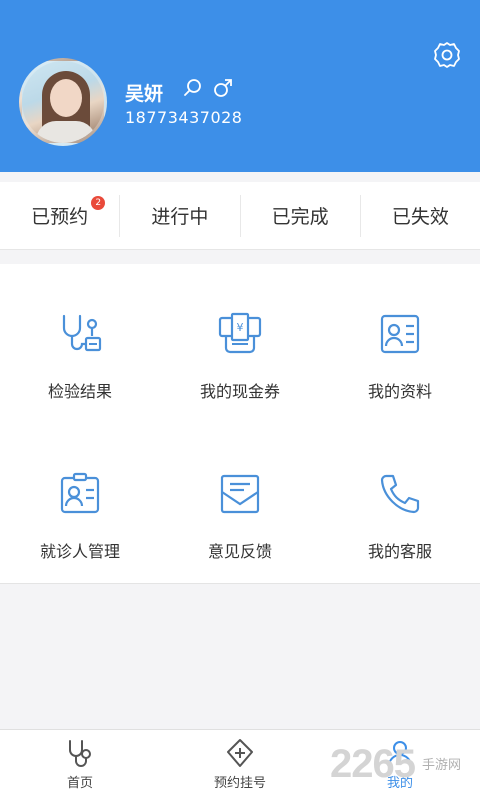 The width and height of the screenshot is (480, 800). I want to click on tab-label: 首页, so click(79, 783).